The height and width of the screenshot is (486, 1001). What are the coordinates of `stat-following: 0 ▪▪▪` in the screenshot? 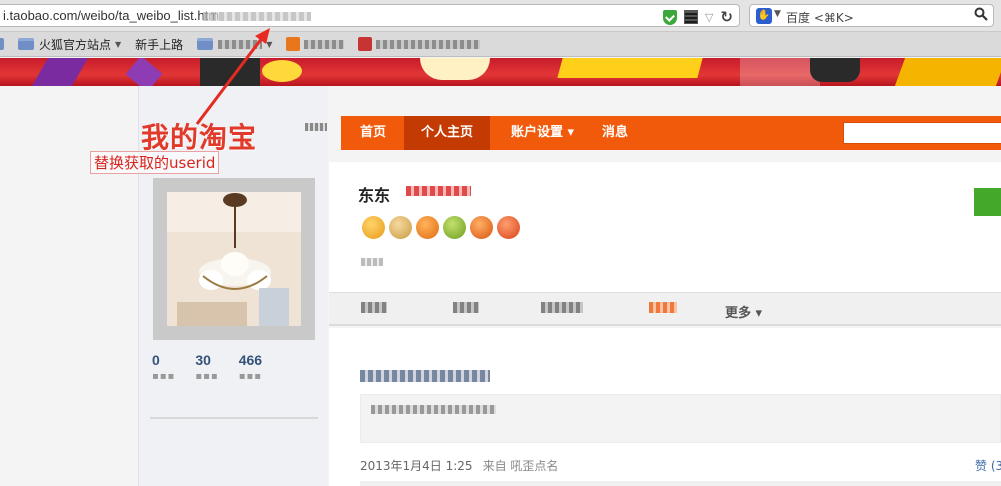 It's located at (163, 367).